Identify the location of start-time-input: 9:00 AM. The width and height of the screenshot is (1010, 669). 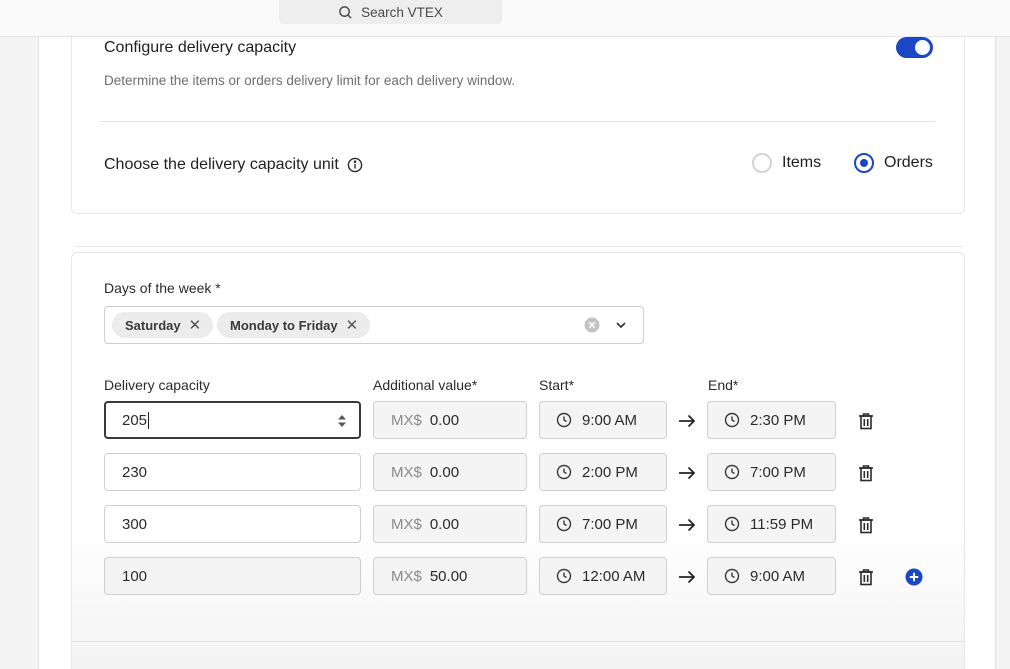
(603, 420).